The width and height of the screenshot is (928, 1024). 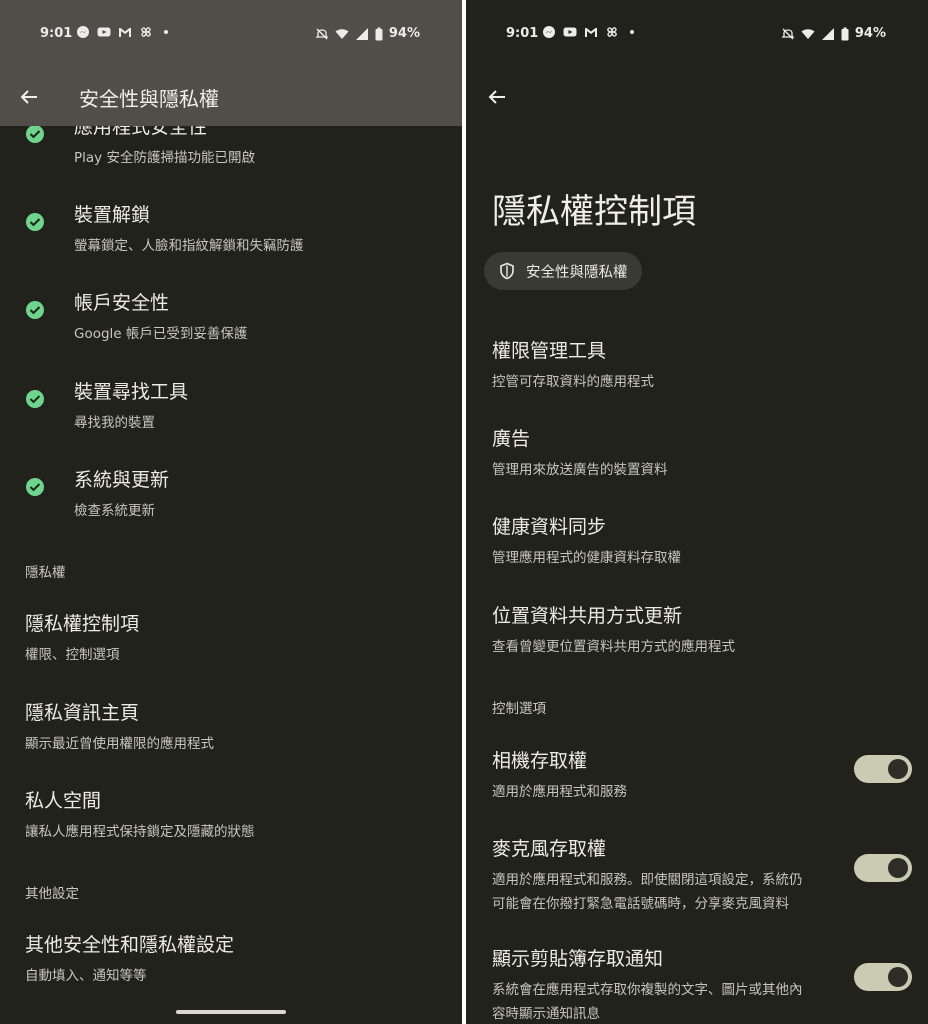 I want to click on item-subtitle: 系統會在應用程式存取你複製的文字、圖片或其他內, so click(x=647, y=990).